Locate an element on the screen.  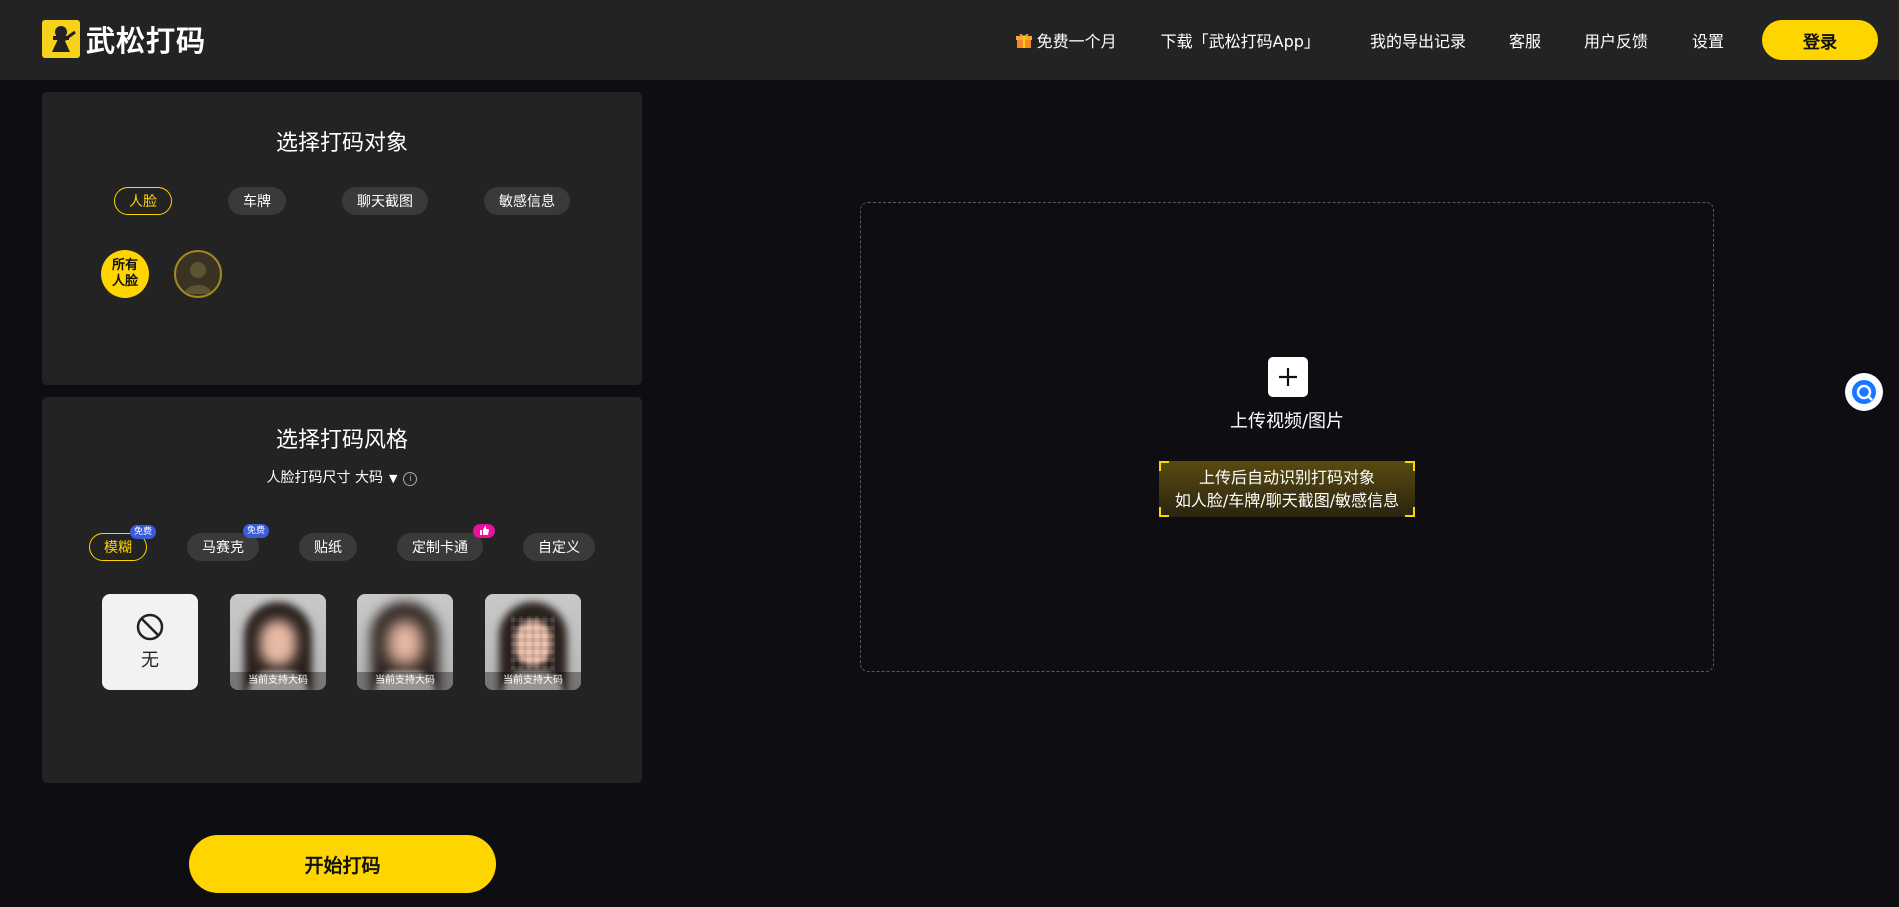
all-faces-line2: 人脸 is located at coordinates (124, 281).